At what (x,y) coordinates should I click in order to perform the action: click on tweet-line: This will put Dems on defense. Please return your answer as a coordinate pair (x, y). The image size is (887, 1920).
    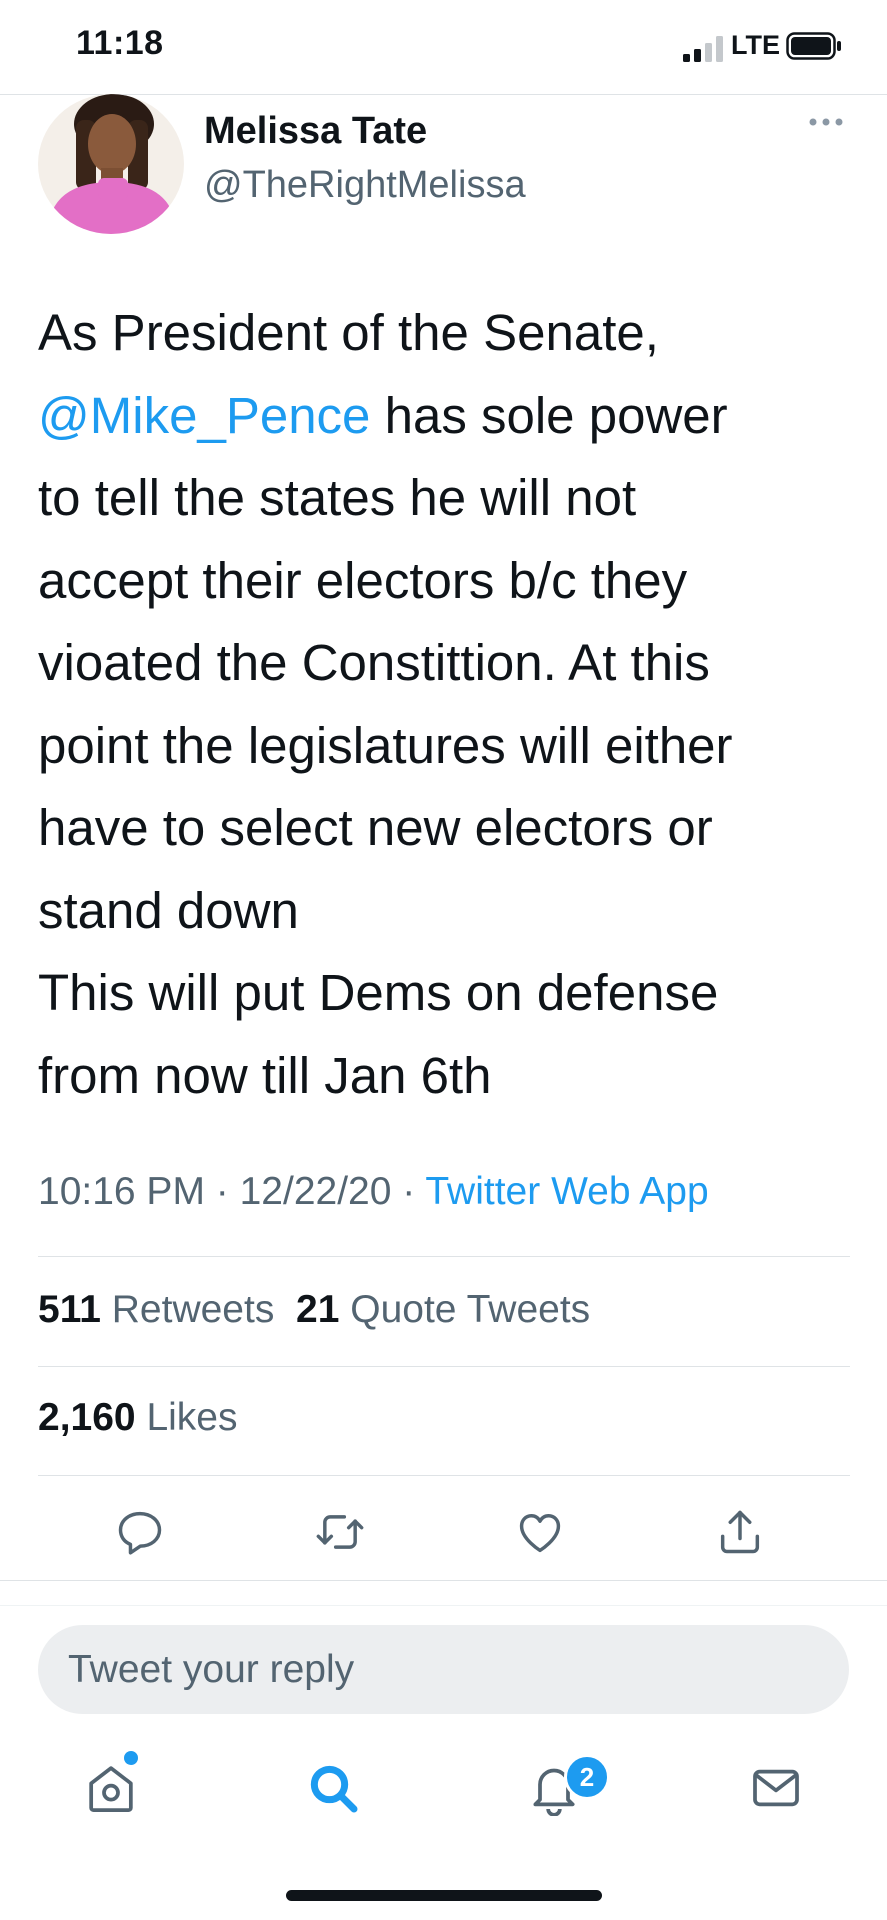
    Looking at the image, I should click on (378, 992).